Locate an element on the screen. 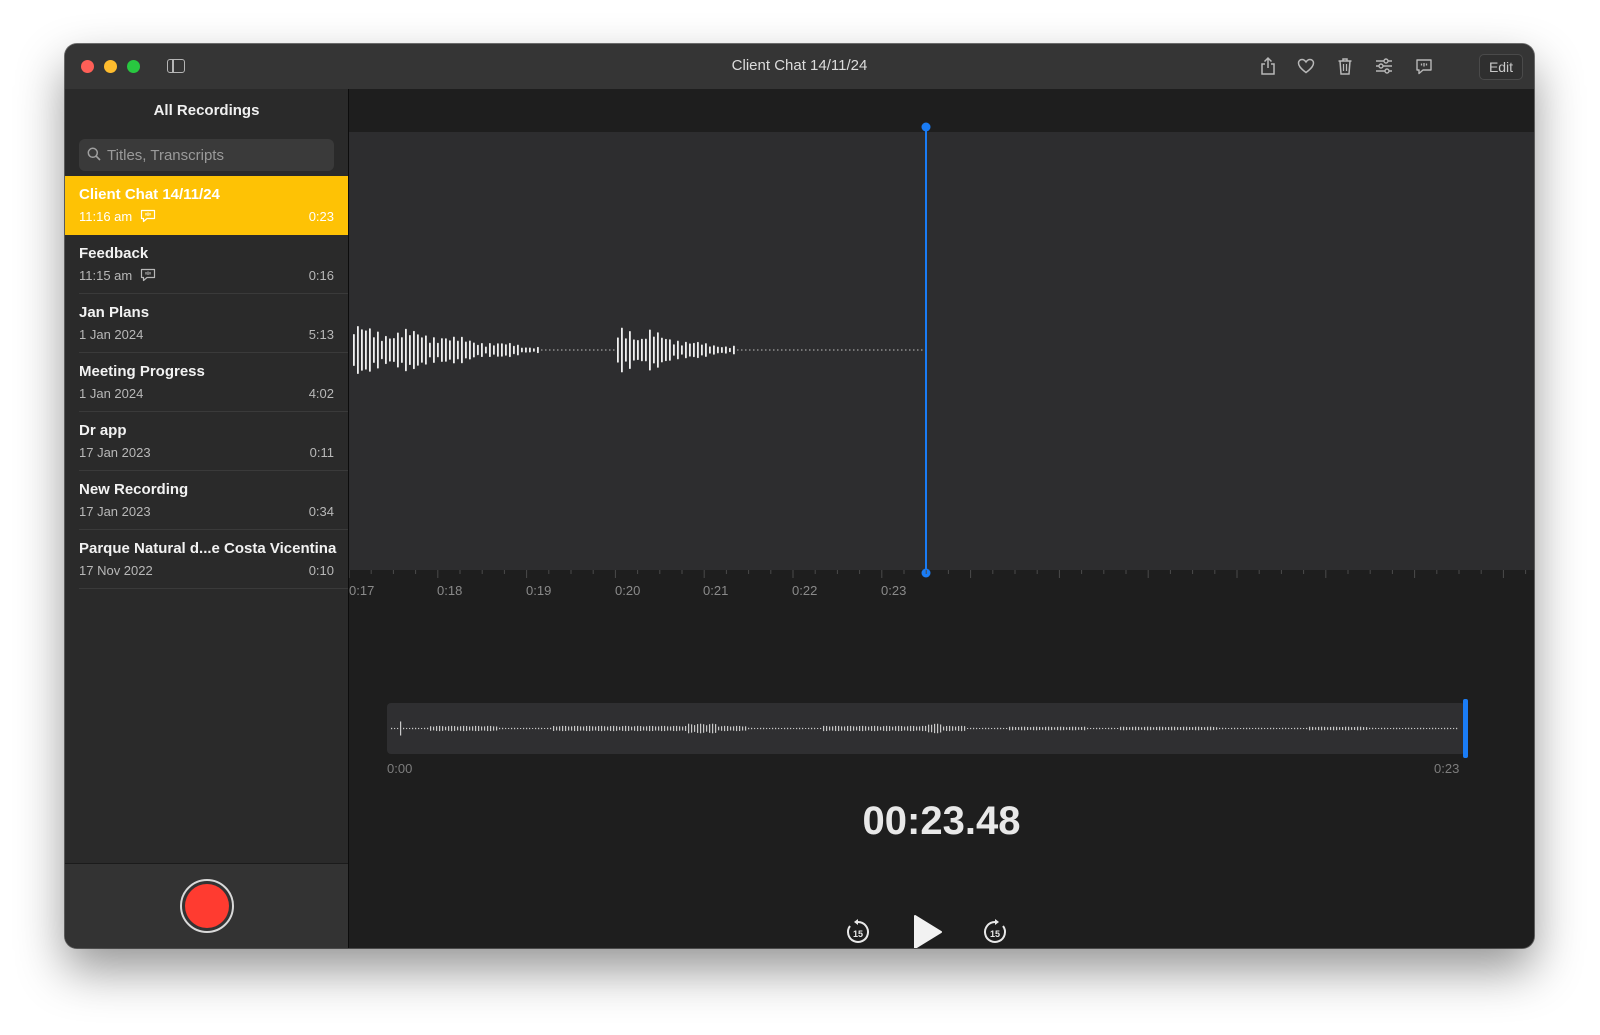  sliders-icon is located at coordinates (1384, 66).